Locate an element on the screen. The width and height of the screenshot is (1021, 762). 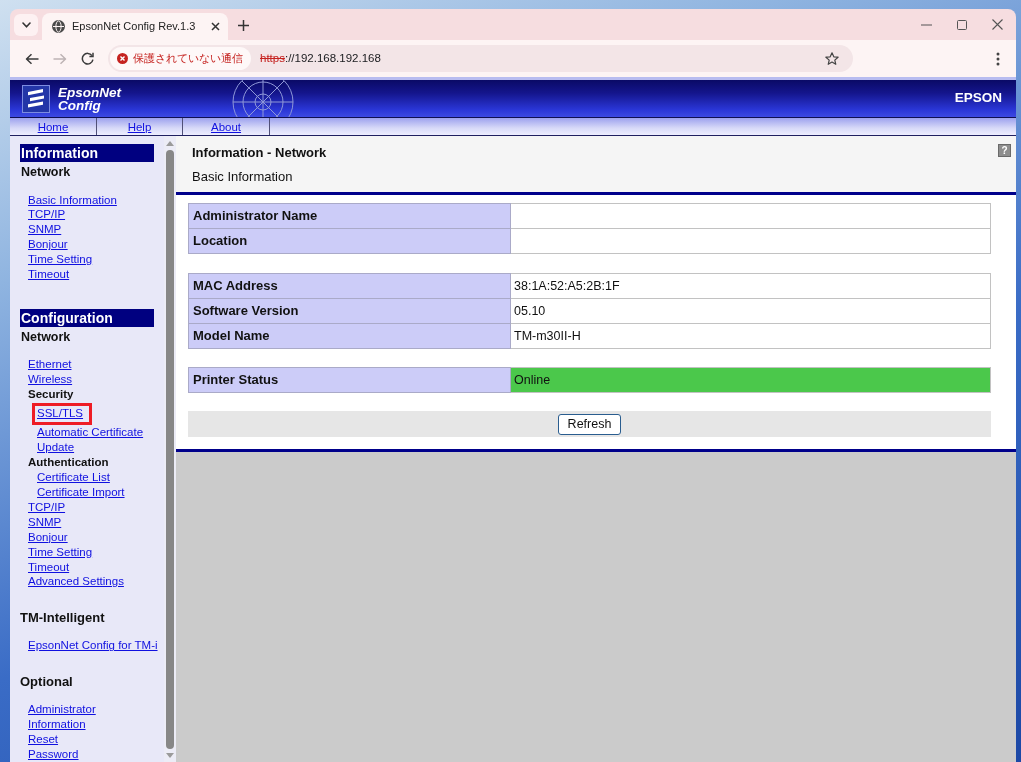
group-heading: Authentication is located at coordinates (68, 462).